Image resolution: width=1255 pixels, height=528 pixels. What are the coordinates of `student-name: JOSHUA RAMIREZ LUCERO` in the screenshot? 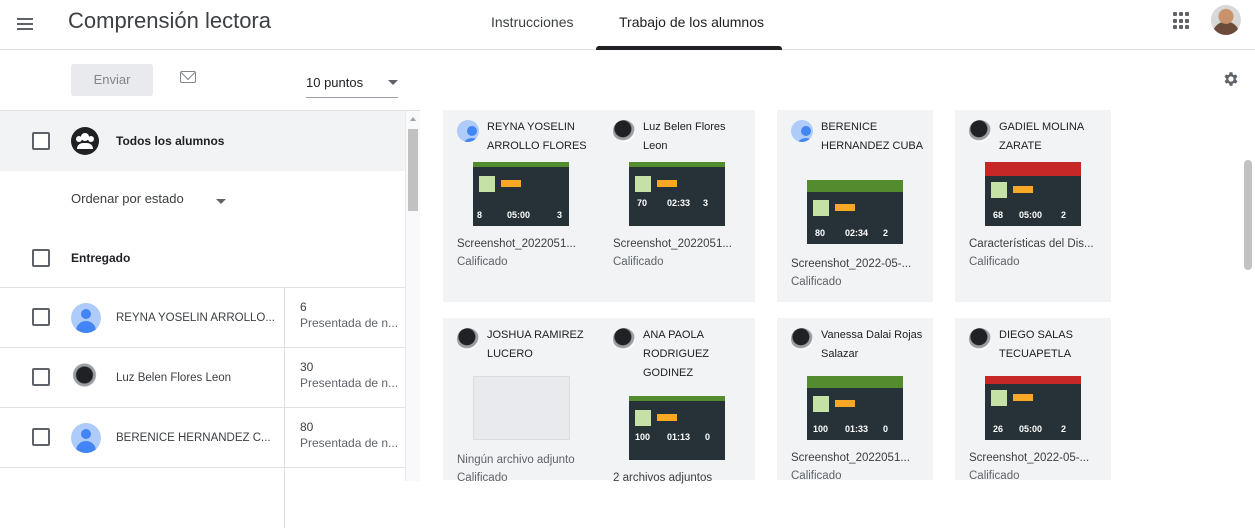 It's located at (535, 344).